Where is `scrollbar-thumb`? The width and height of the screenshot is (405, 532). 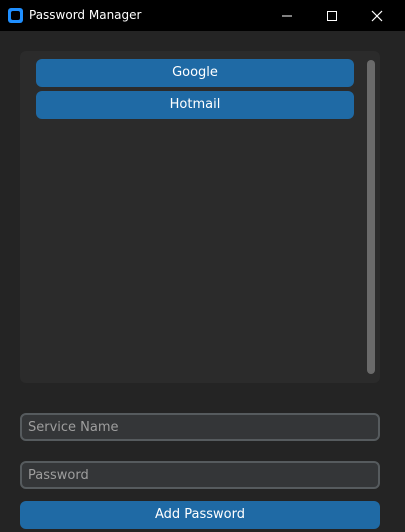 scrollbar-thumb is located at coordinates (371, 217).